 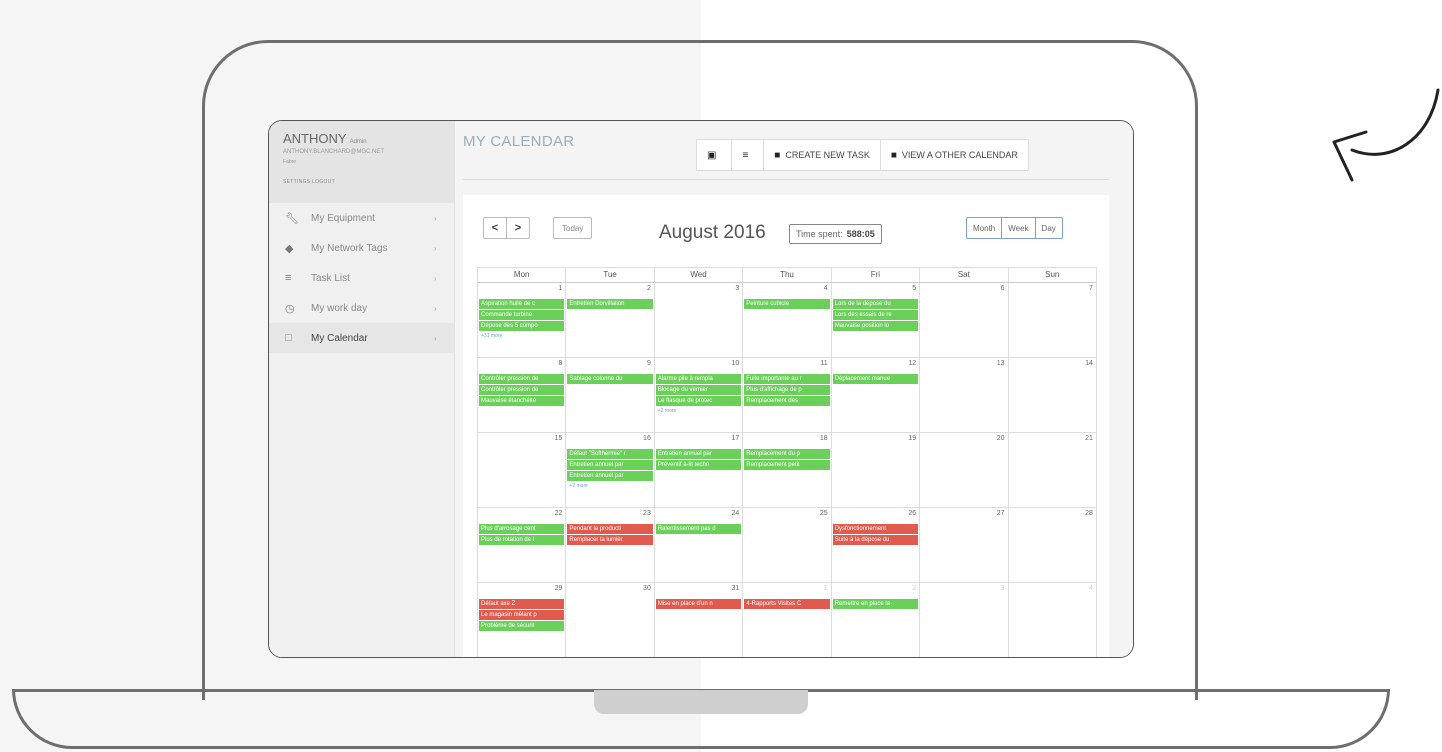 I want to click on calendar-event: Remplacer la lumièr, so click(x=610, y=540).